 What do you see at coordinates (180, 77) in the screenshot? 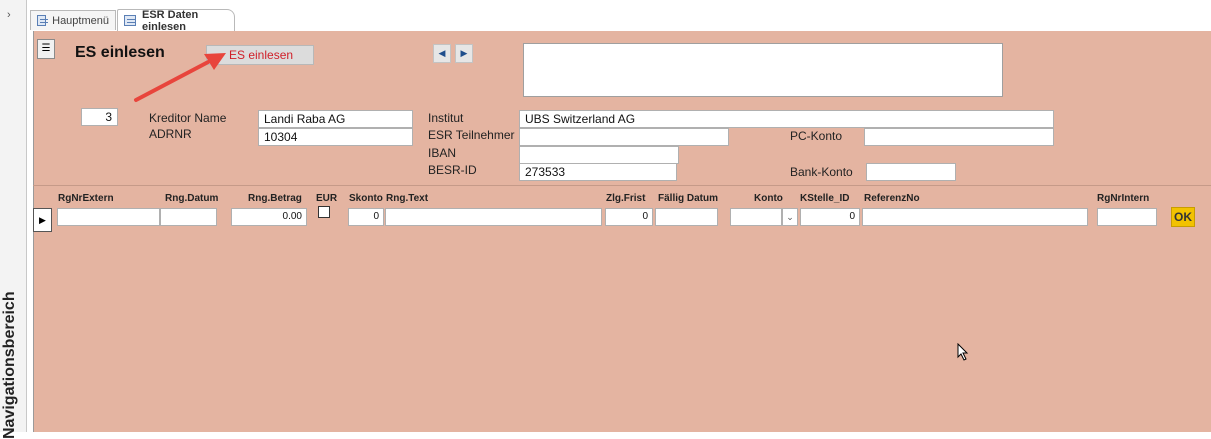
I see `annotation-arrow-icon` at bounding box center [180, 77].